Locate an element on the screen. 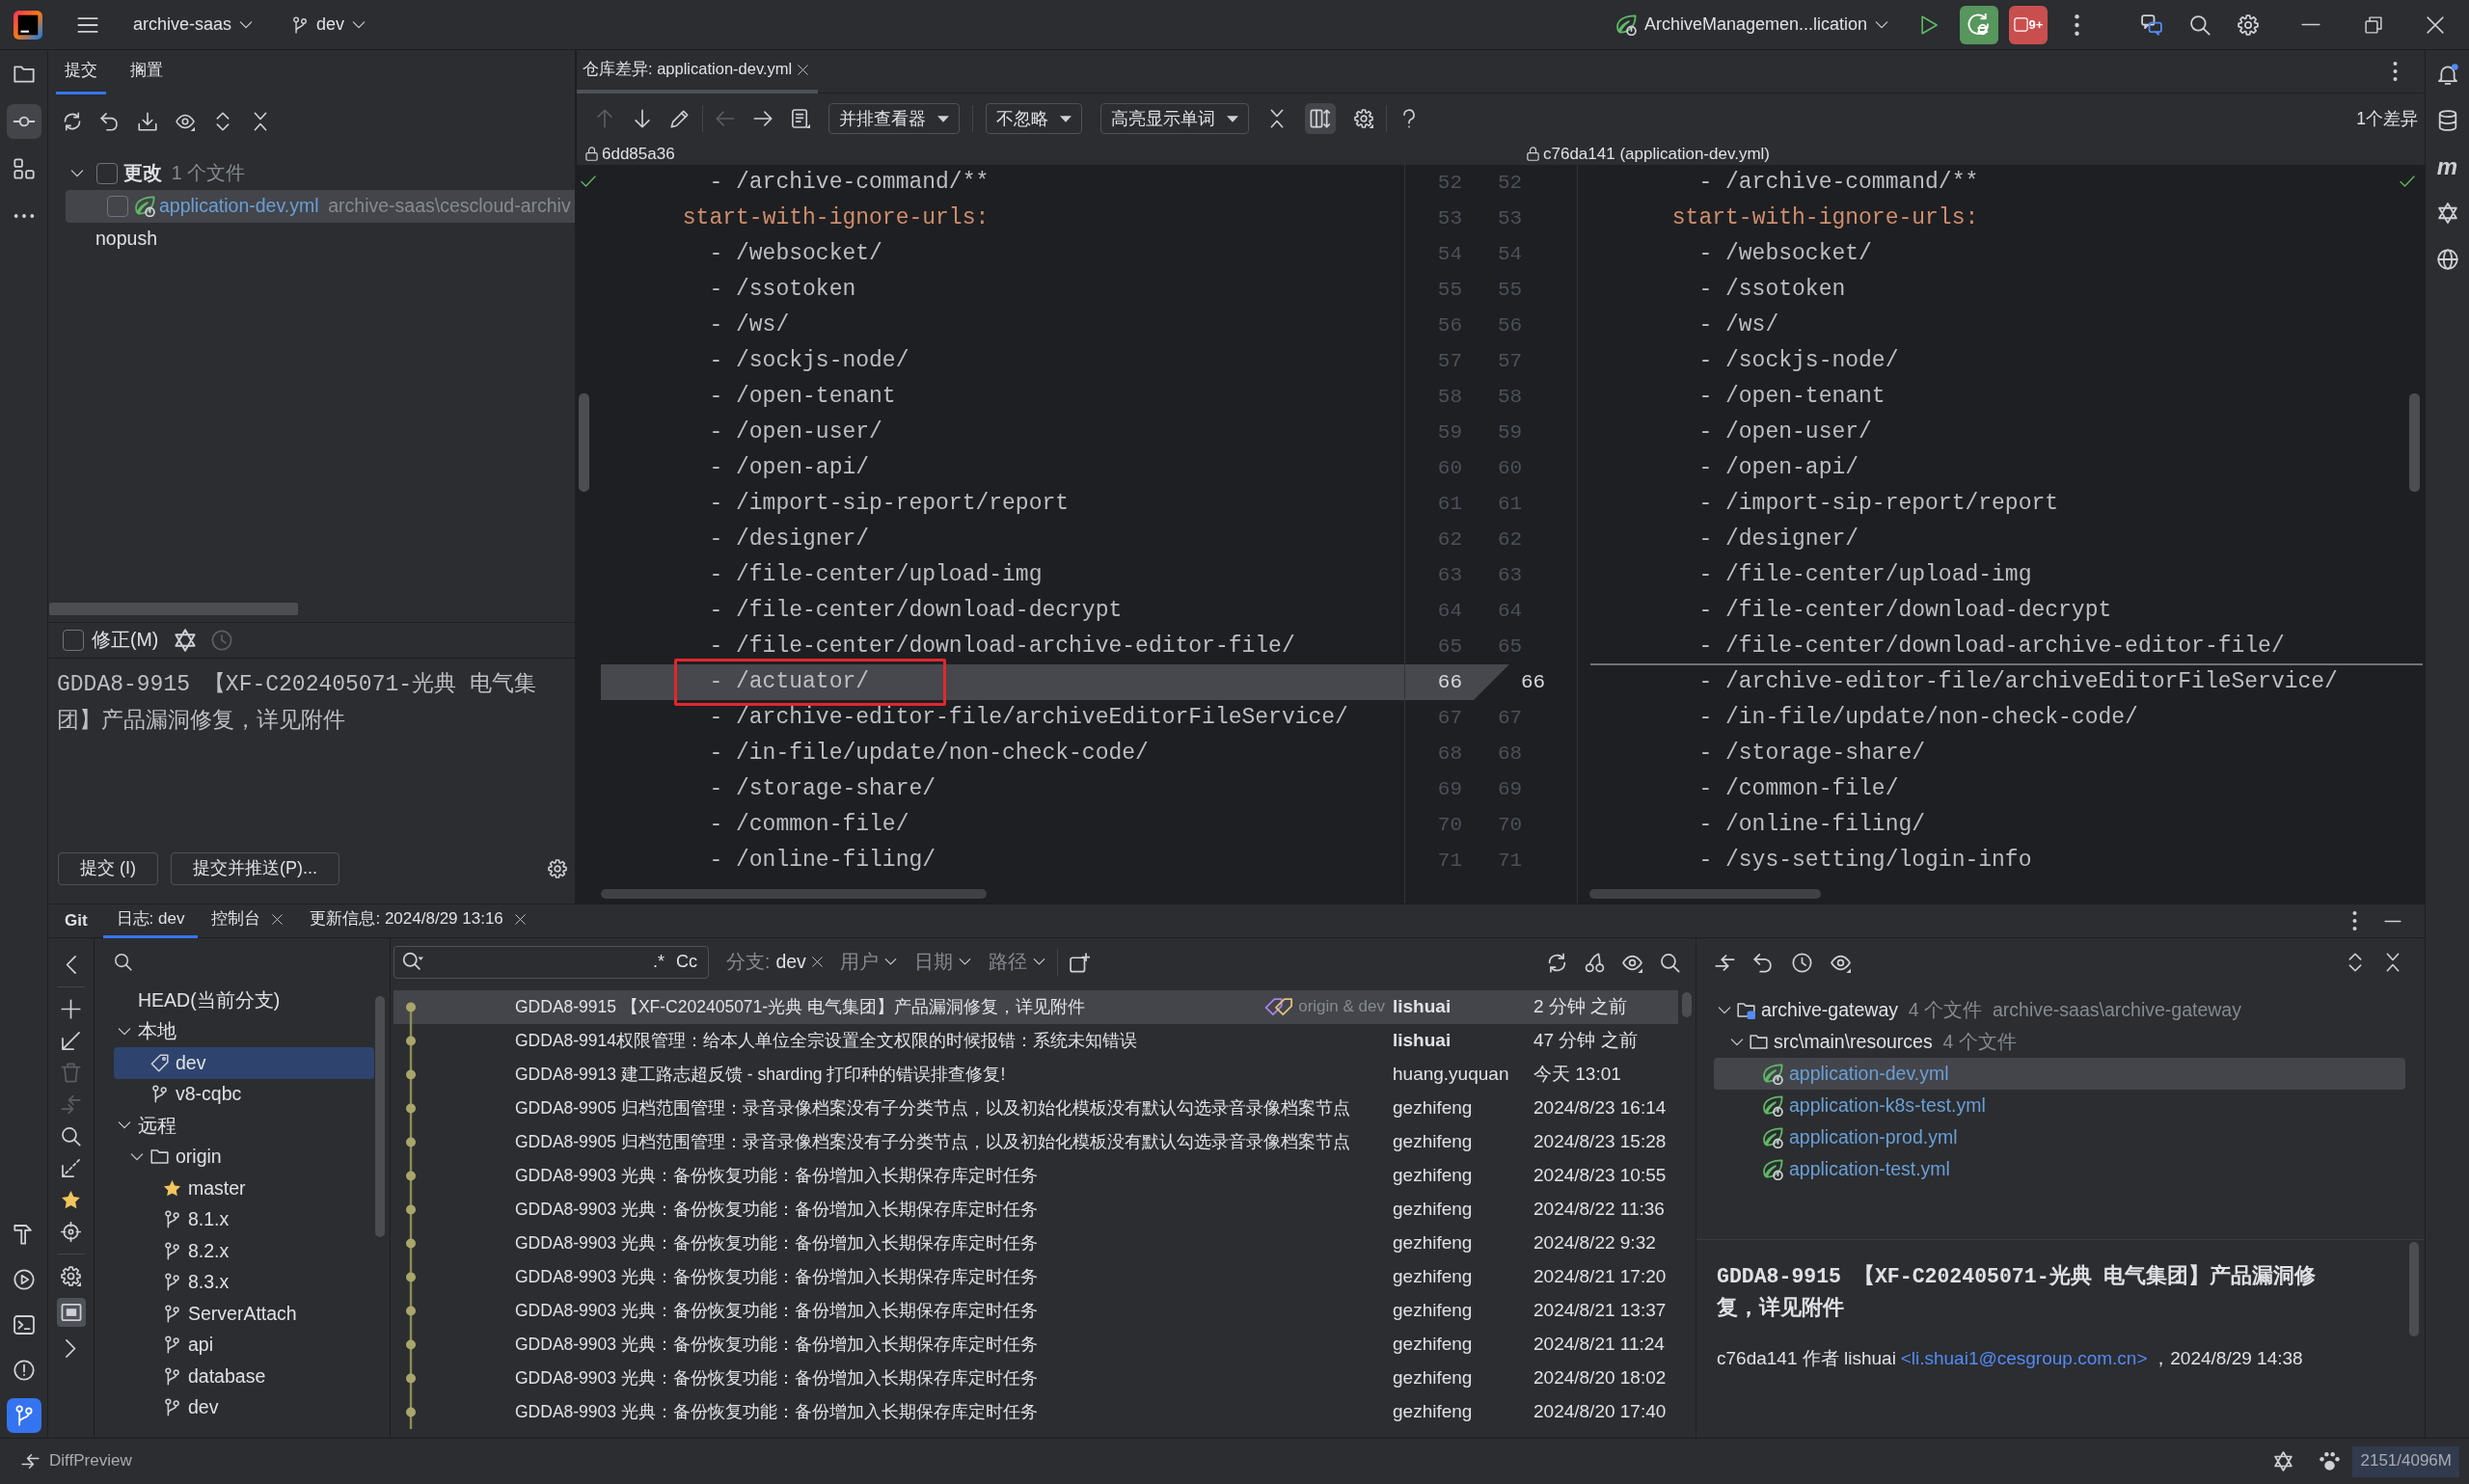  commit-row: GDDA8-9903 光典：备份恢复功能：备份增加入长期保存库定时任务 gezhifeng 2024/8/21 13:37 is located at coordinates (1035, 1311).